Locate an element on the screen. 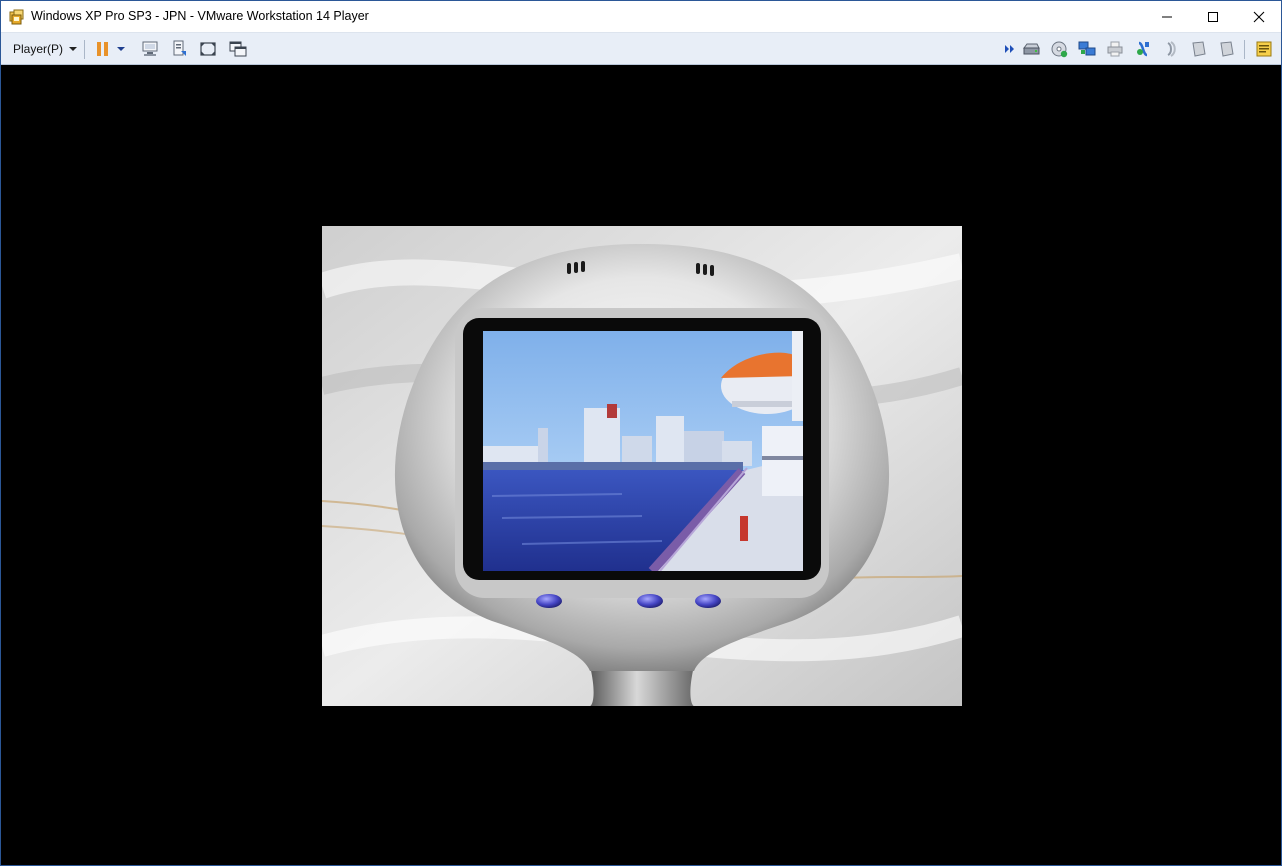  device-button-middle is located at coordinates (650, 601).